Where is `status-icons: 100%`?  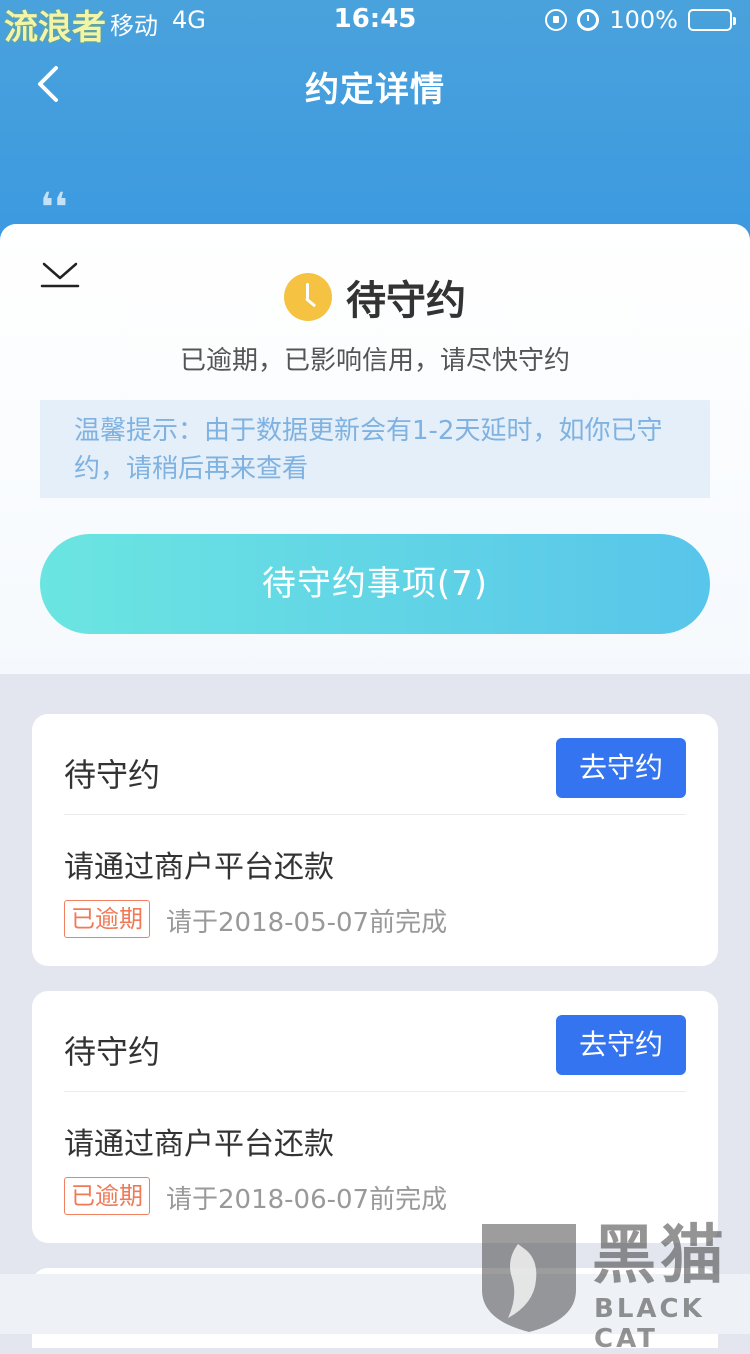 status-icons: 100% is located at coordinates (640, 20).